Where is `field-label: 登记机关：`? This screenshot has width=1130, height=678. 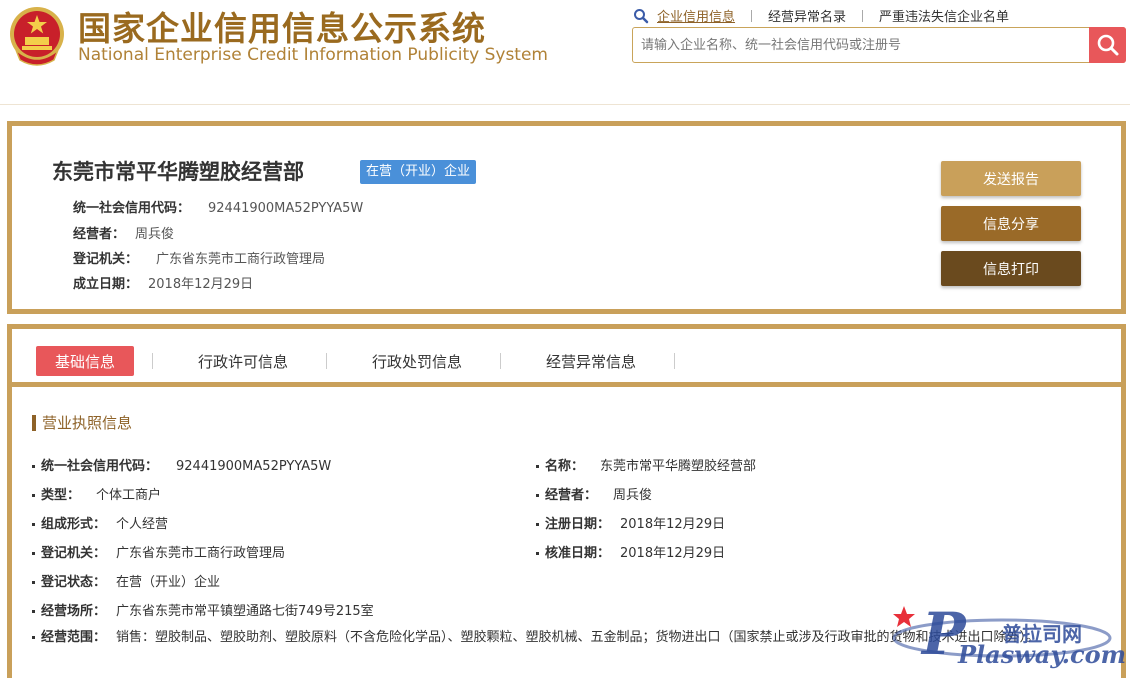 field-label: 登记机关： is located at coordinates (74, 553).